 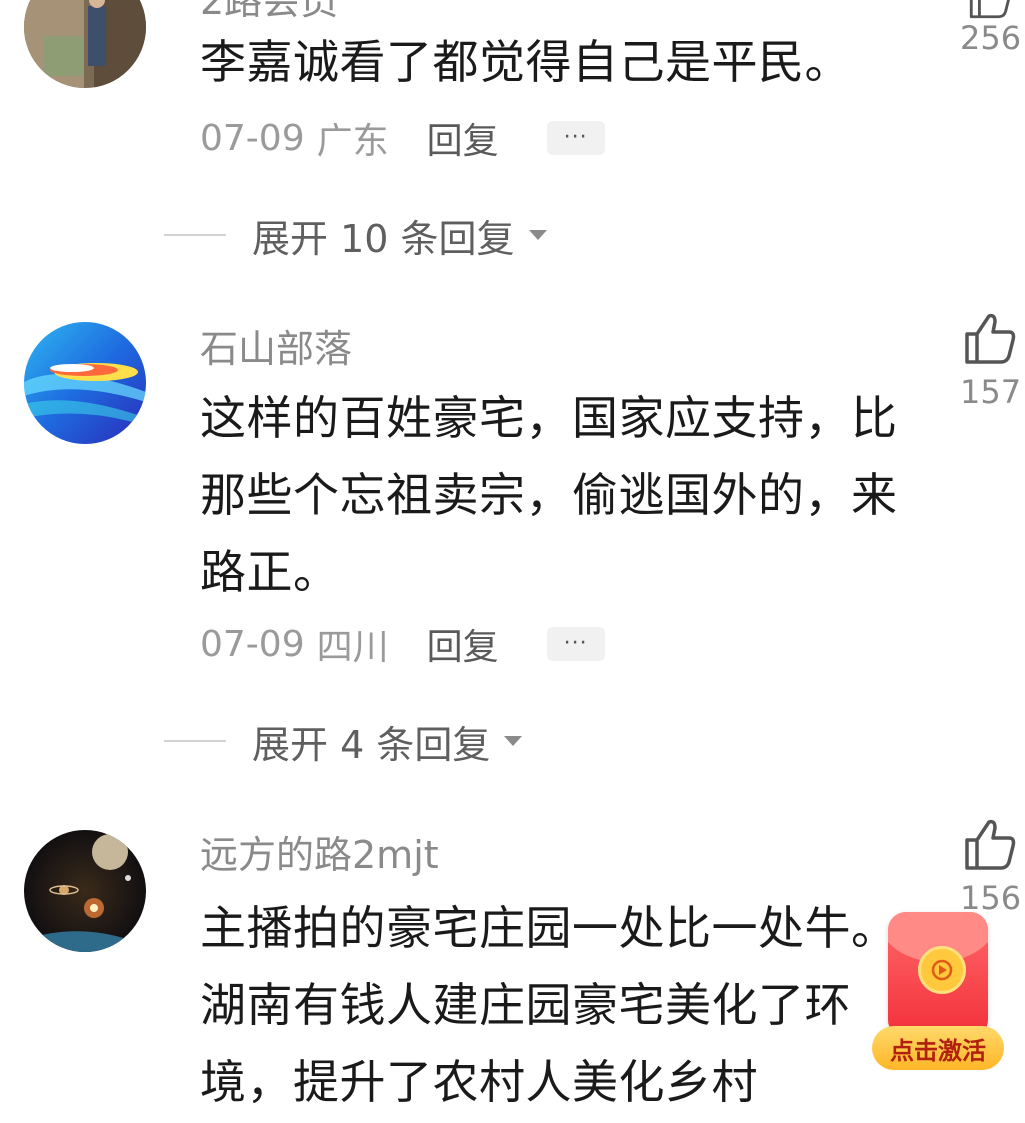 I want to click on like-button: 156, so click(x=991, y=867).